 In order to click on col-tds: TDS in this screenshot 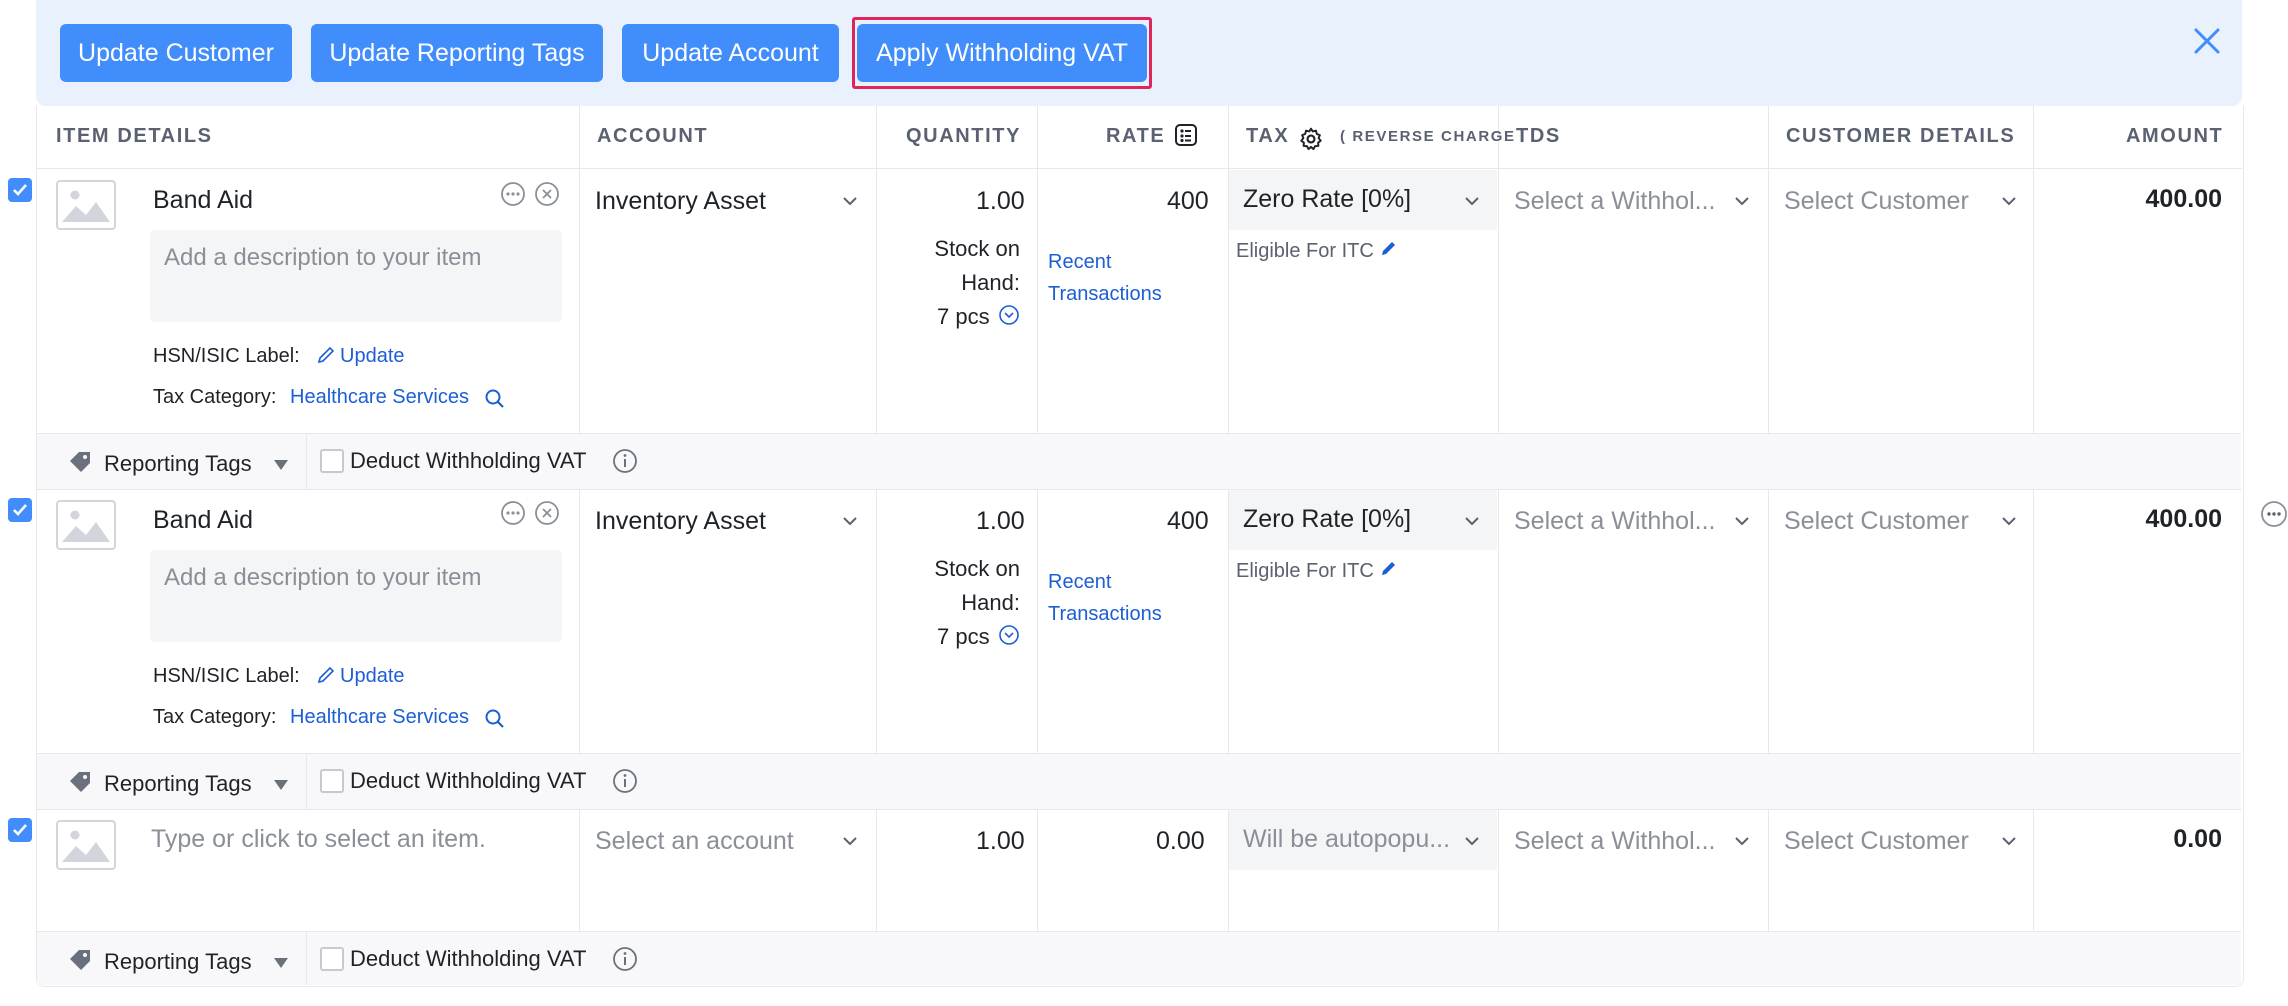, I will do `click(1538, 136)`.